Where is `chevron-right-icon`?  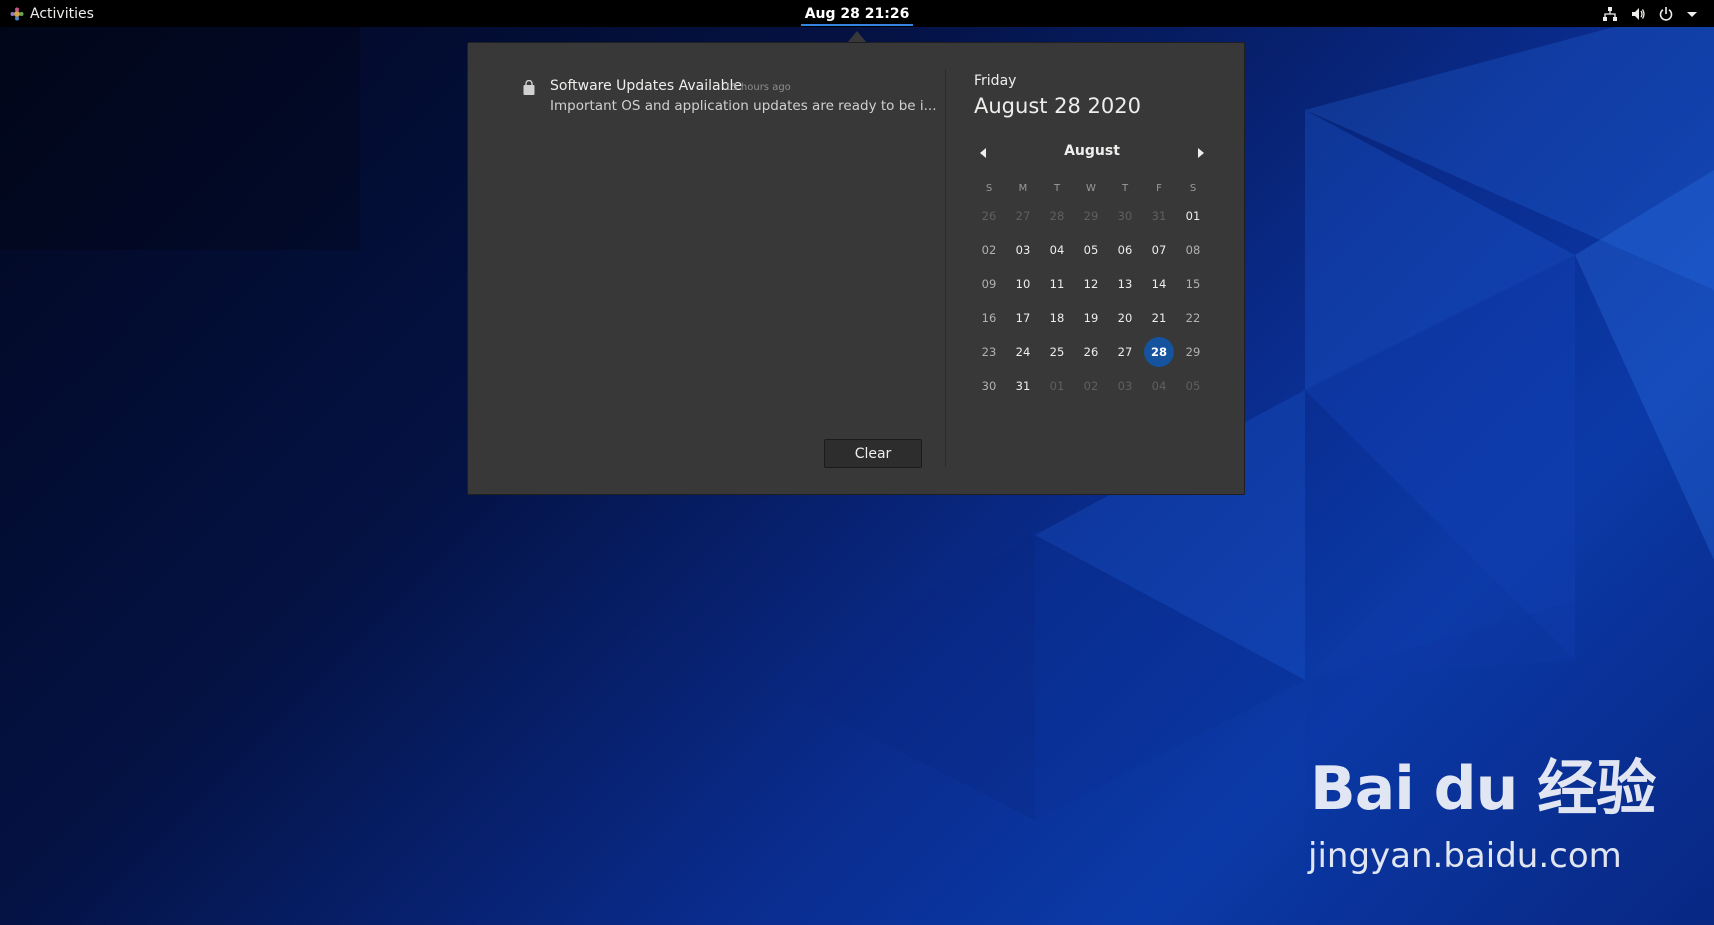
chevron-right-icon is located at coordinates (1201, 153).